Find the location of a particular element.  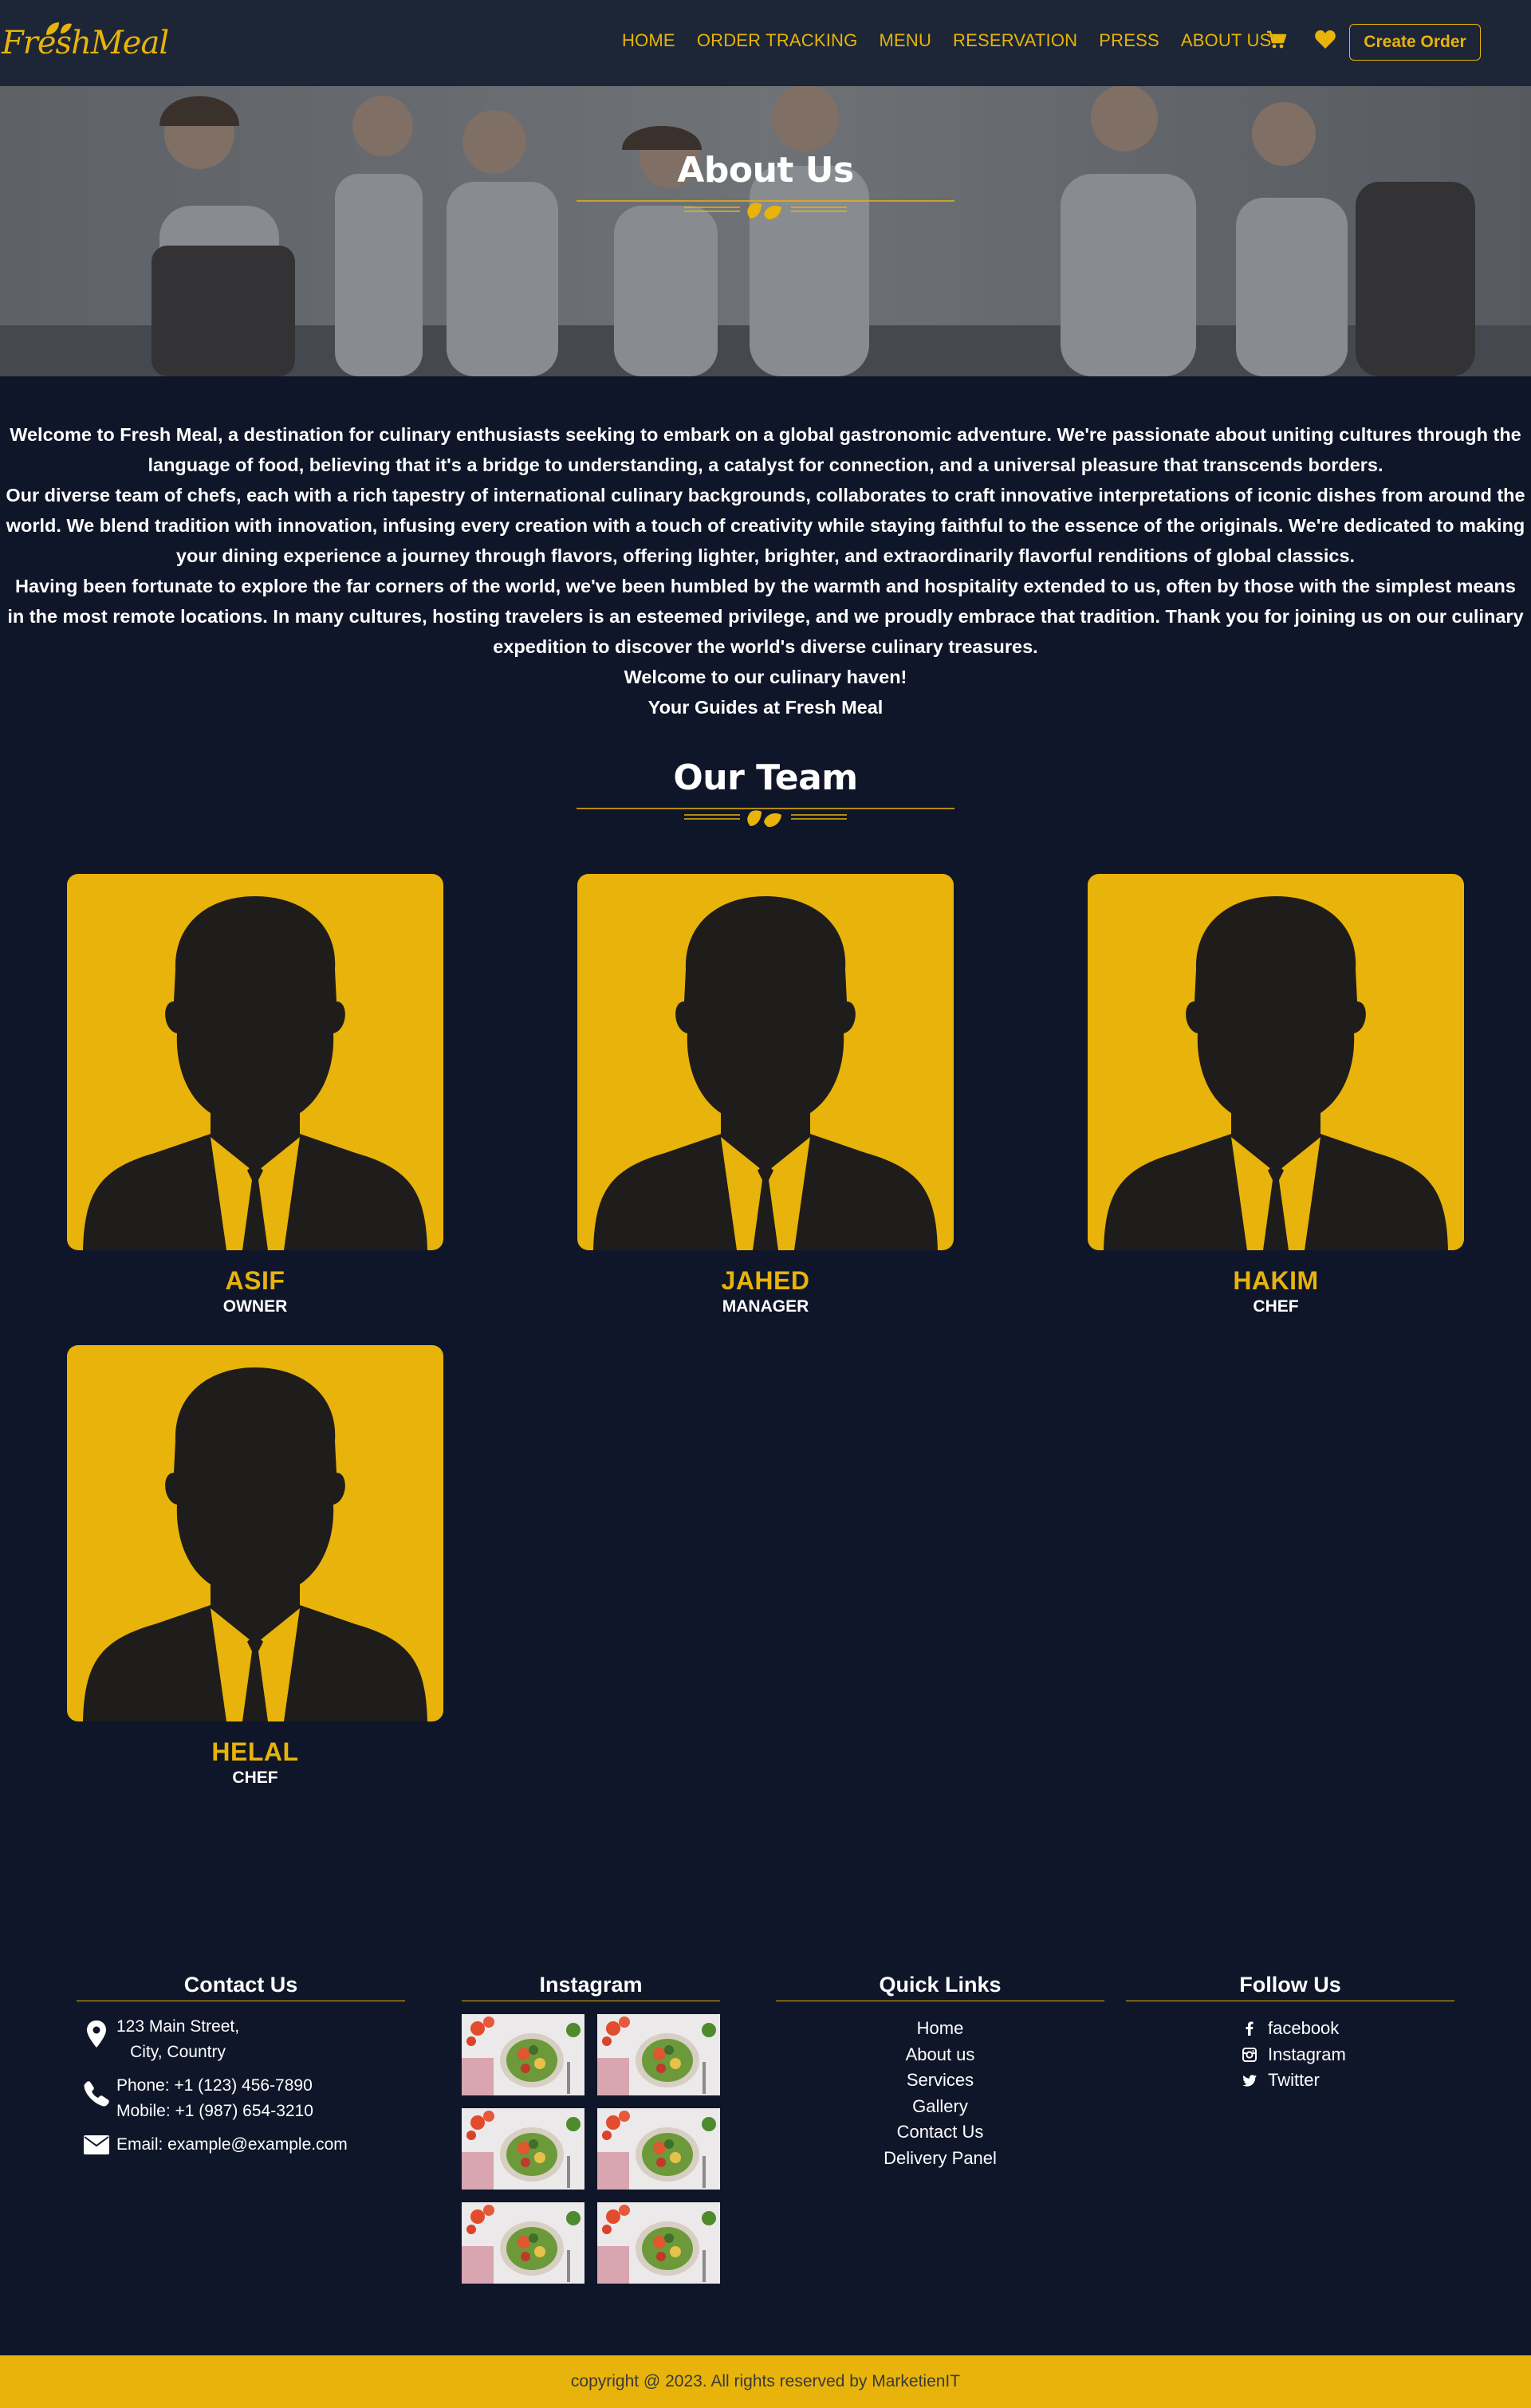

quick-link-contact: Contact Us is located at coordinates (940, 2132).